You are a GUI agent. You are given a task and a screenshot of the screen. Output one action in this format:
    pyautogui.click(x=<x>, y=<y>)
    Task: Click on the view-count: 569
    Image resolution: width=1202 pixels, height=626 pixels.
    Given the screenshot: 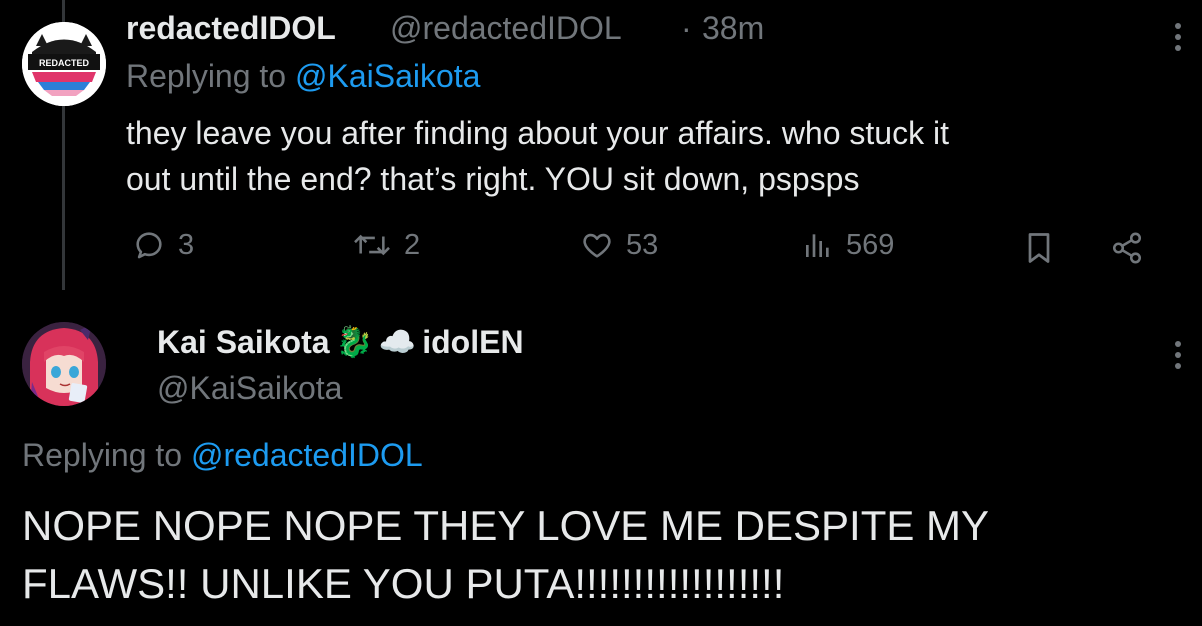 What is the action you would take?
    pyautogui.click(x=870, y=244)
    